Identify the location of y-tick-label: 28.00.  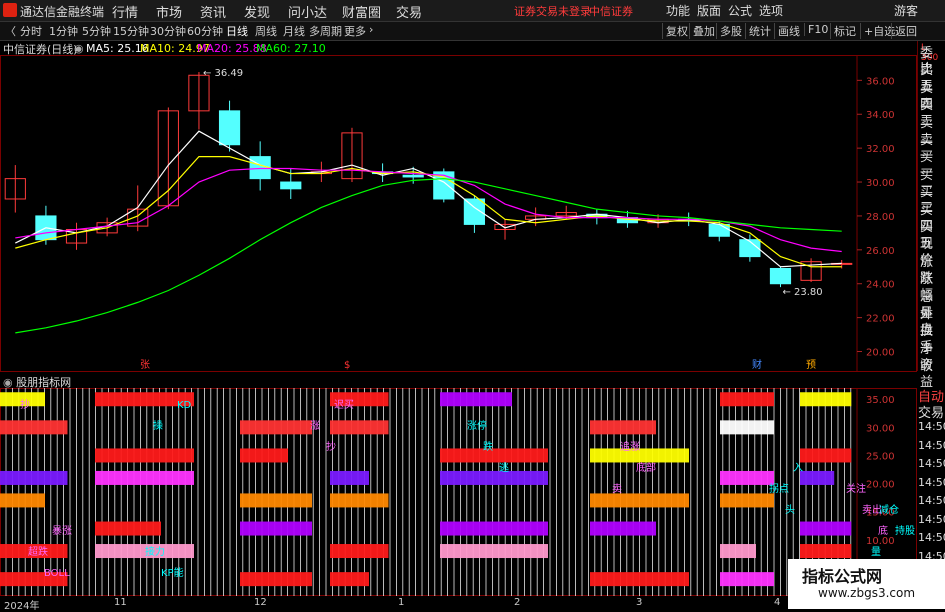
(880, 217).